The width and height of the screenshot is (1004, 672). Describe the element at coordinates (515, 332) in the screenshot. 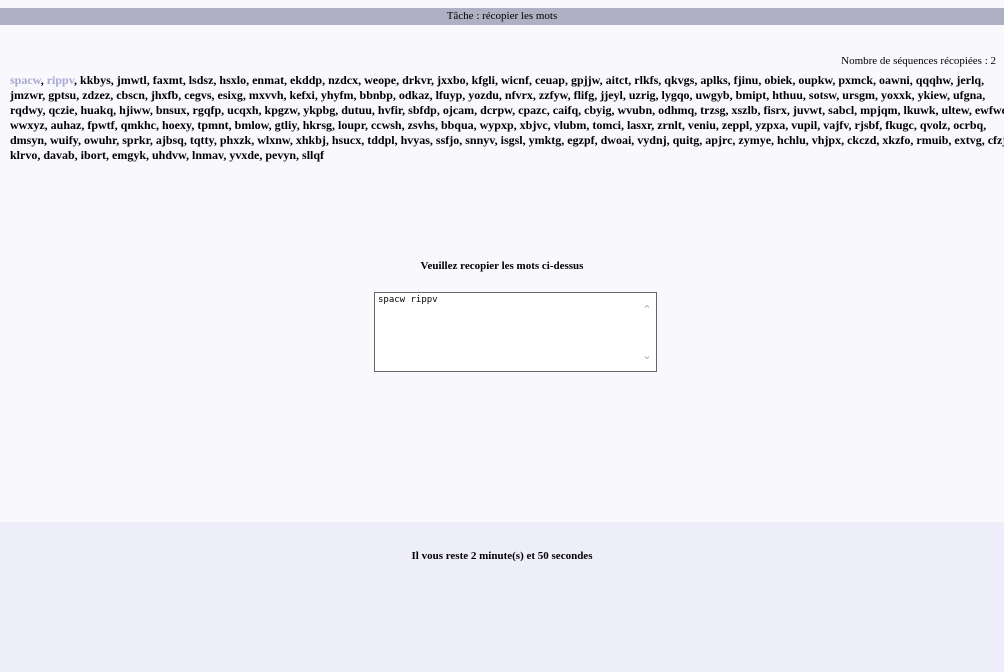

I see `answer-textarea: spacw rippv` at that location.